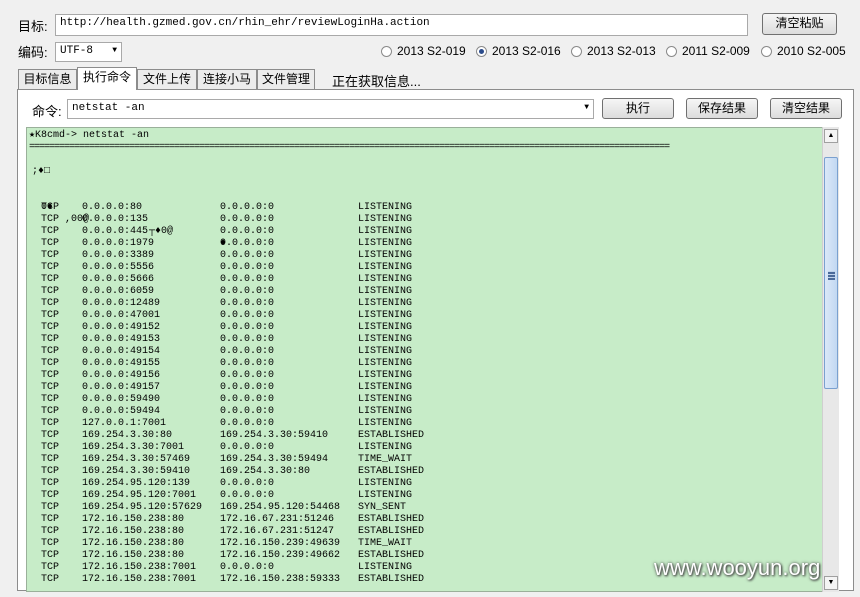 The height and width of the screenshot is (597, 860). What do you see at coordinates (737, 567) in the screenshot?
I see `watermark: www.wooyun.org` at bounding box center [737, 567].